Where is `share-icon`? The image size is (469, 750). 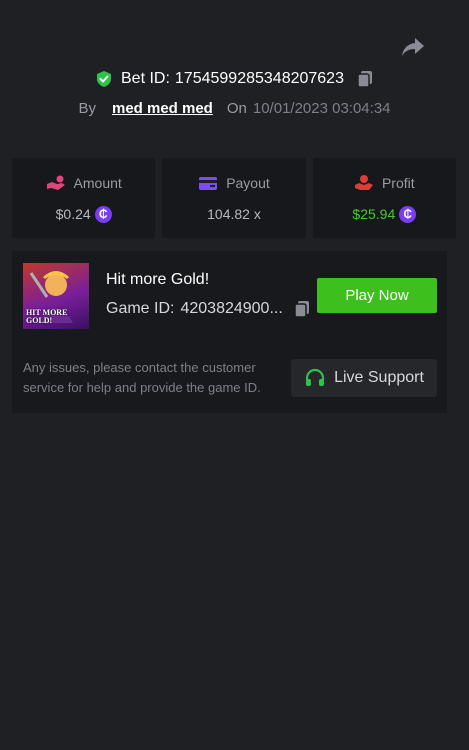 share-icon is located at coordinates (413, 47).